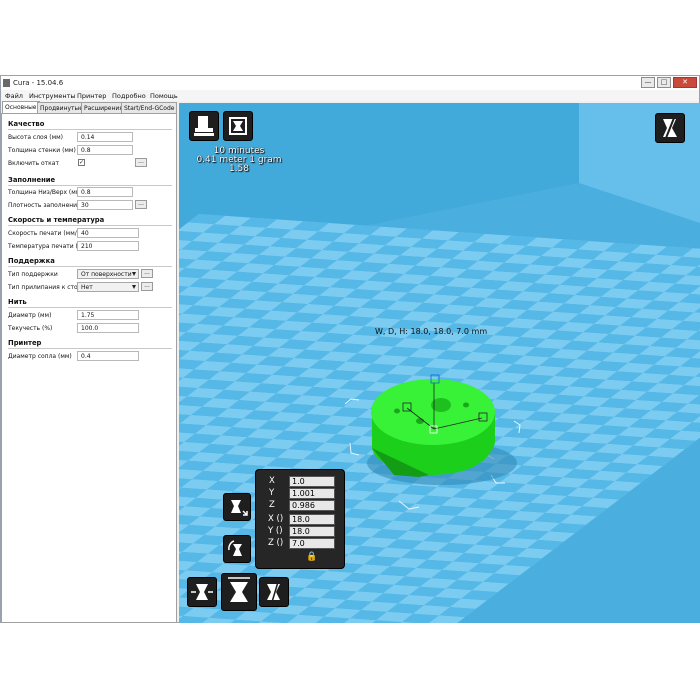 The height and width of the screenshot is (700, 700). Describe the element at coordinates (129, 96) in the screenshot. I see `menu-expert: Подробно` at that location.